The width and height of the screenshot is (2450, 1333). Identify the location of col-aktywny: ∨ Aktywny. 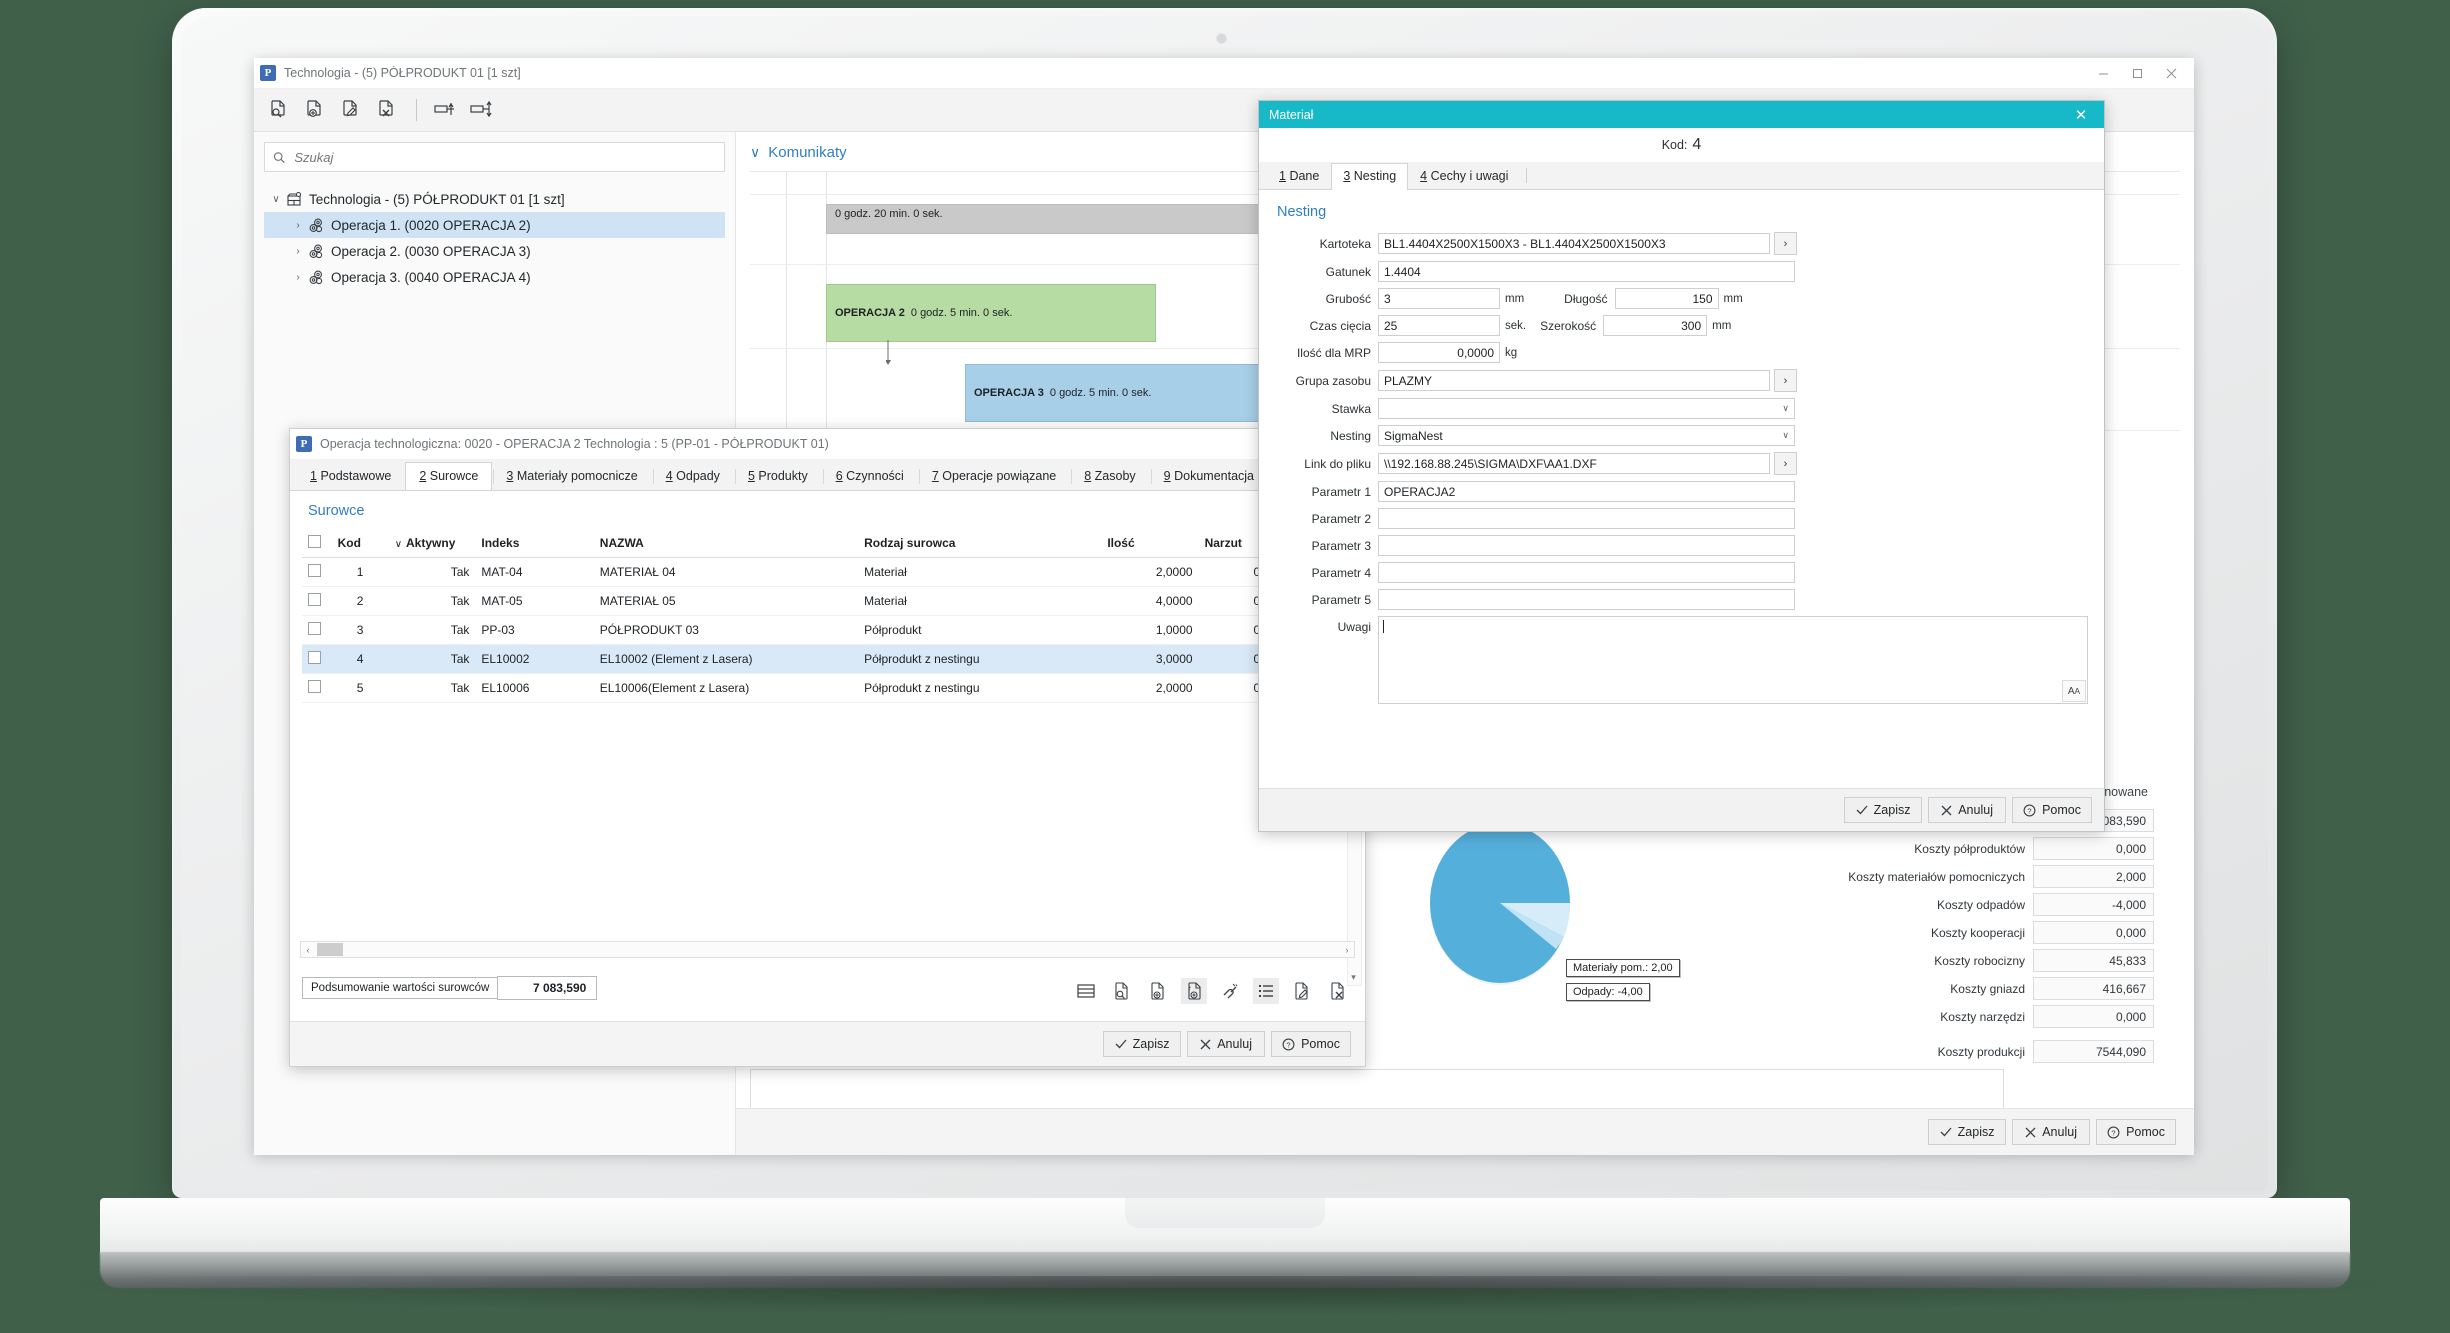
(432, 543).